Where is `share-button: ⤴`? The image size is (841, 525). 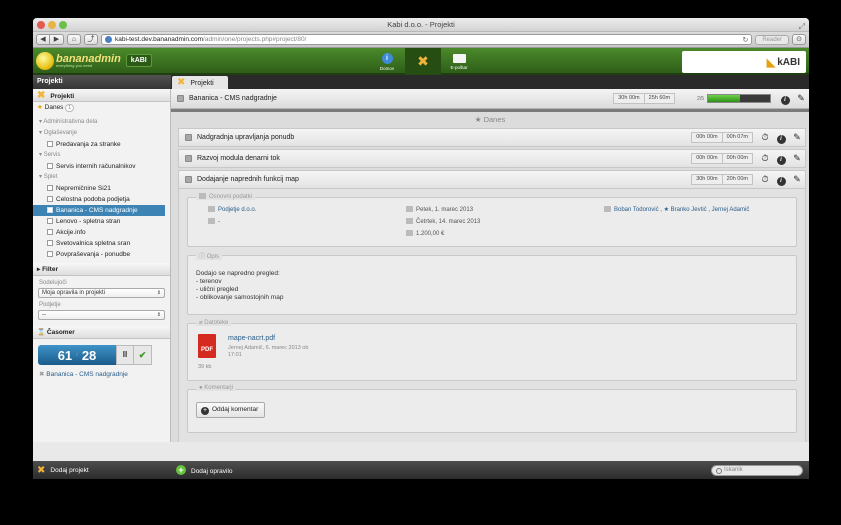 share-button: ⤴ is located at coordinates (91, 39).